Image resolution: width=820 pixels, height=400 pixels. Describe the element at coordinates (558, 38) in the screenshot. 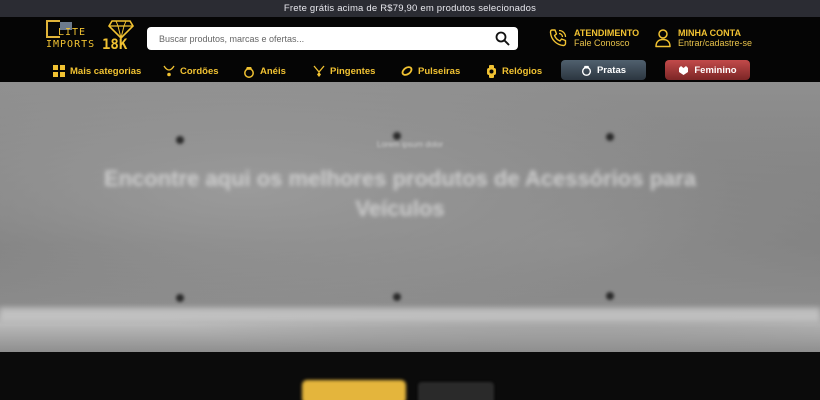

I see `phone-icon` at that location.